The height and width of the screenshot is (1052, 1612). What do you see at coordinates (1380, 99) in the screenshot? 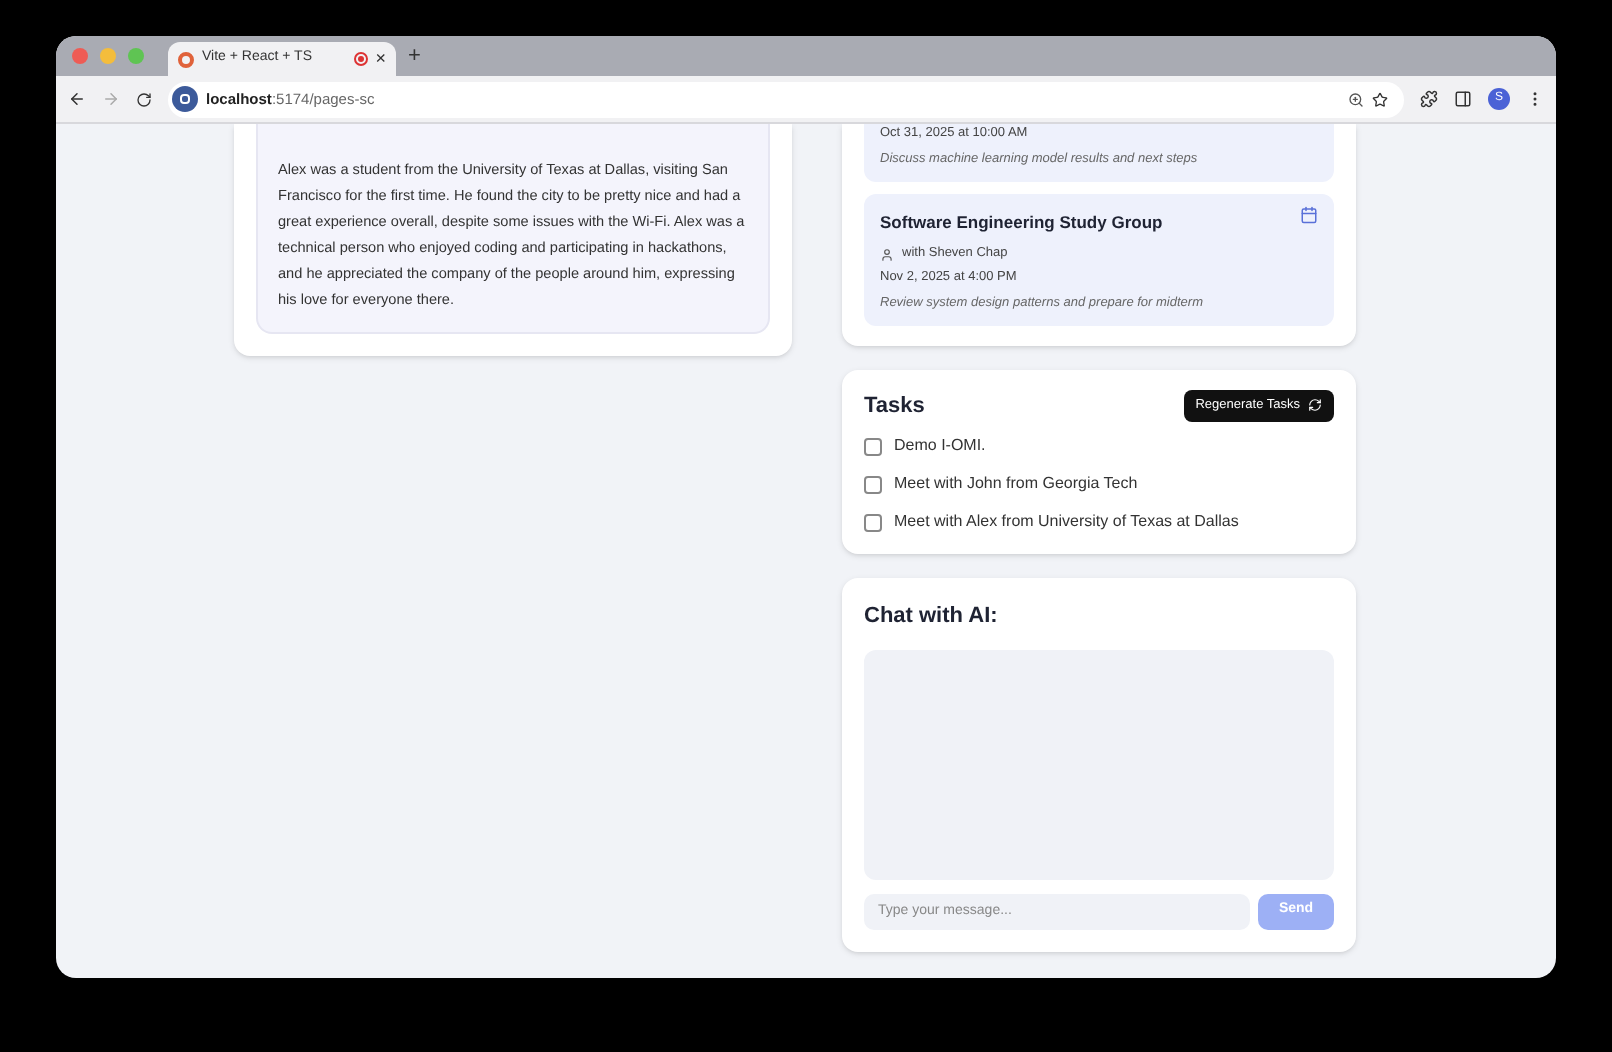
I see `bookmark-star-icon` at bounding box center [1380, 99].